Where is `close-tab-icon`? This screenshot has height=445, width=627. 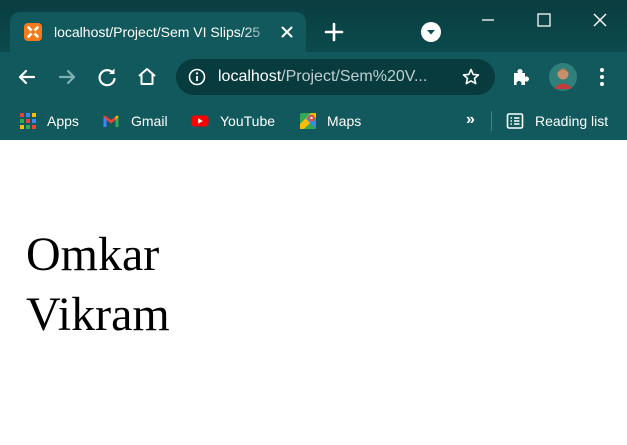
close-tab-icon is located at coordinates (287, 32).